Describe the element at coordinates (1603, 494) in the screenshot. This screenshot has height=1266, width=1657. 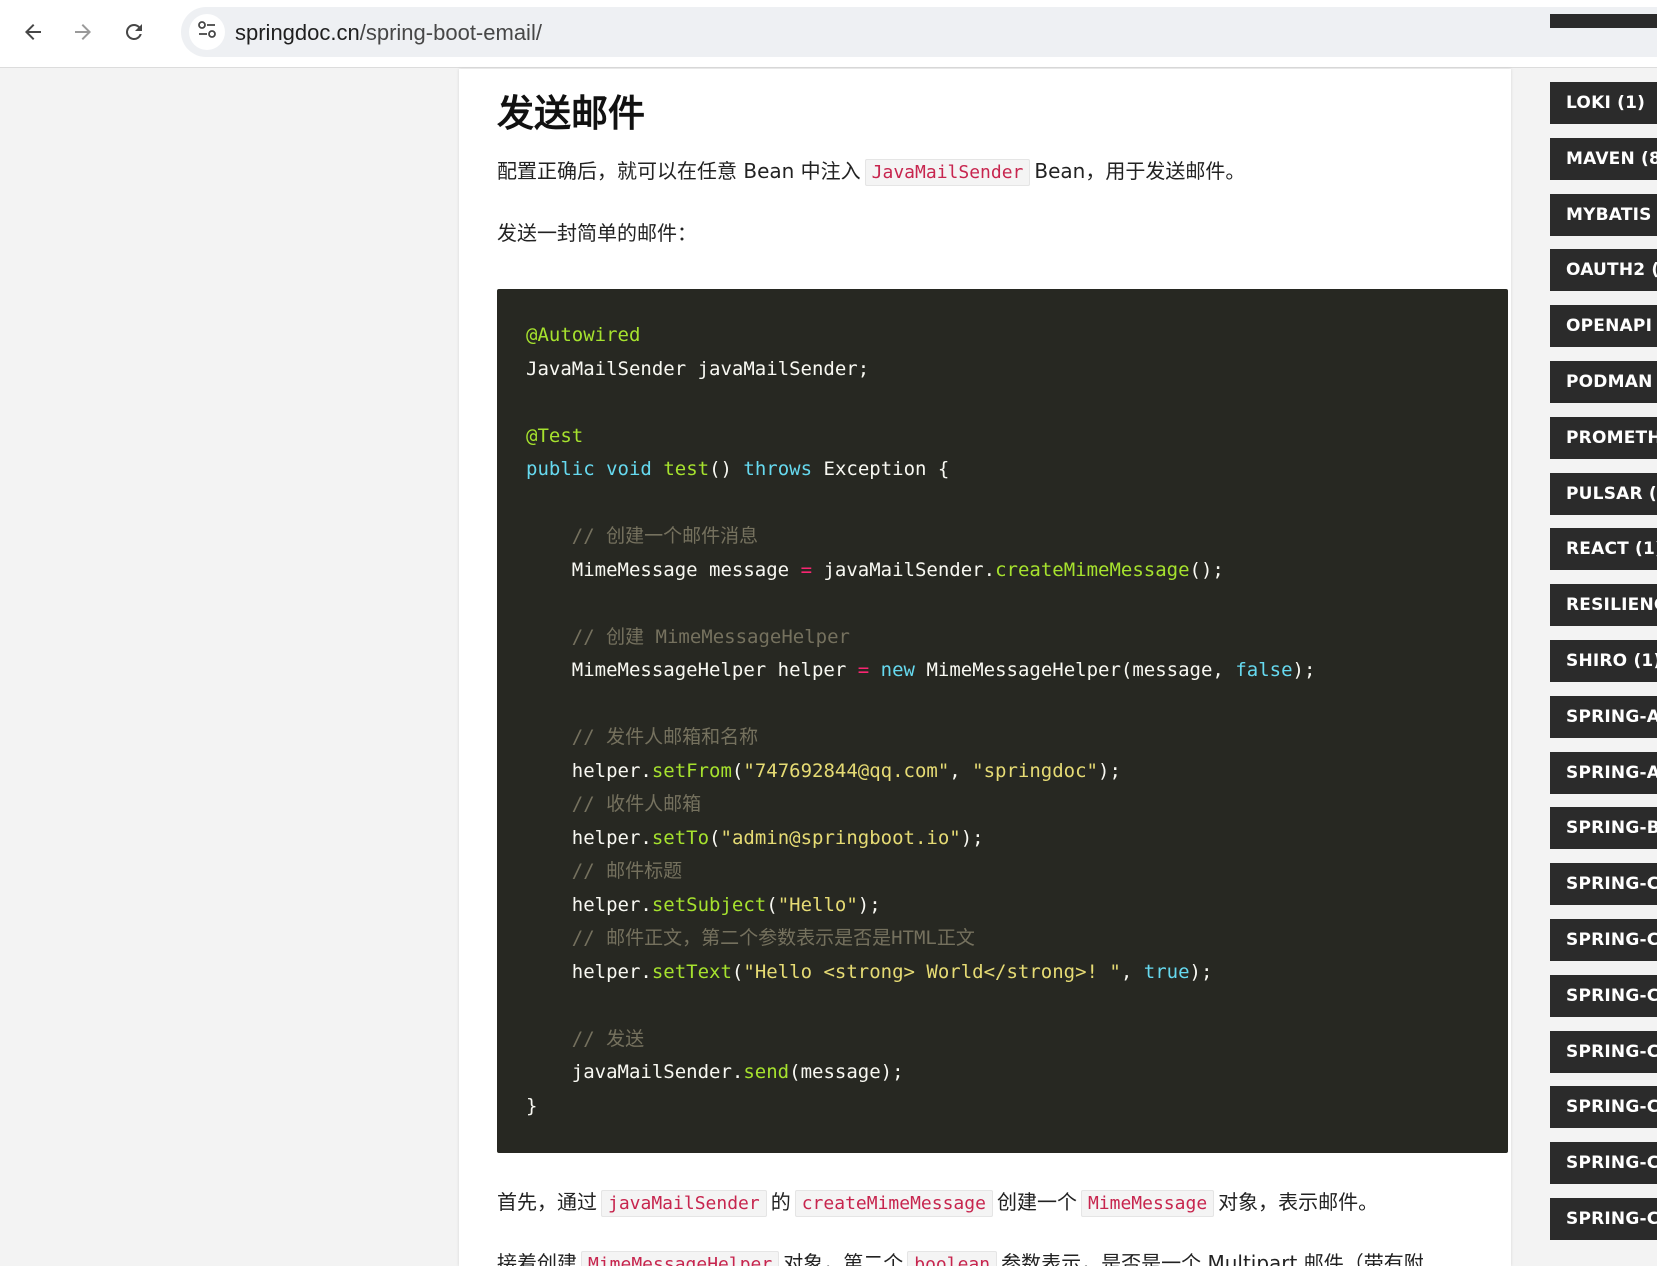
I see `tag-item: PULSAR (1` at that location.